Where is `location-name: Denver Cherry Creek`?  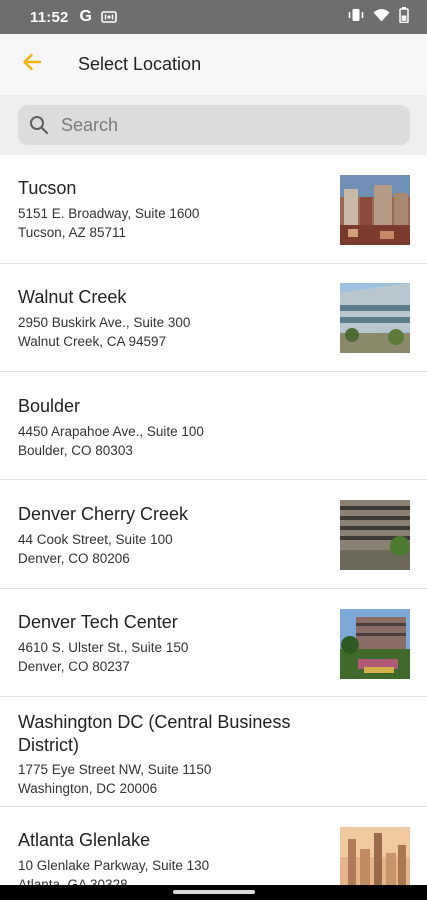 location-name: Denver Cherry Creek is located at coordinates (103, 514).